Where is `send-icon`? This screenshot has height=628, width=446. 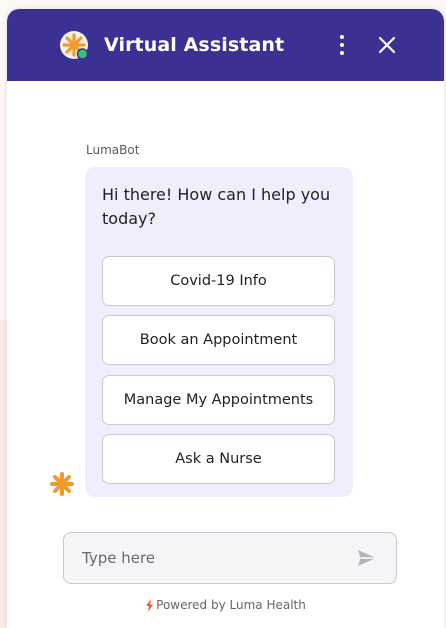
send-icon is located at coordinates (367, 558).